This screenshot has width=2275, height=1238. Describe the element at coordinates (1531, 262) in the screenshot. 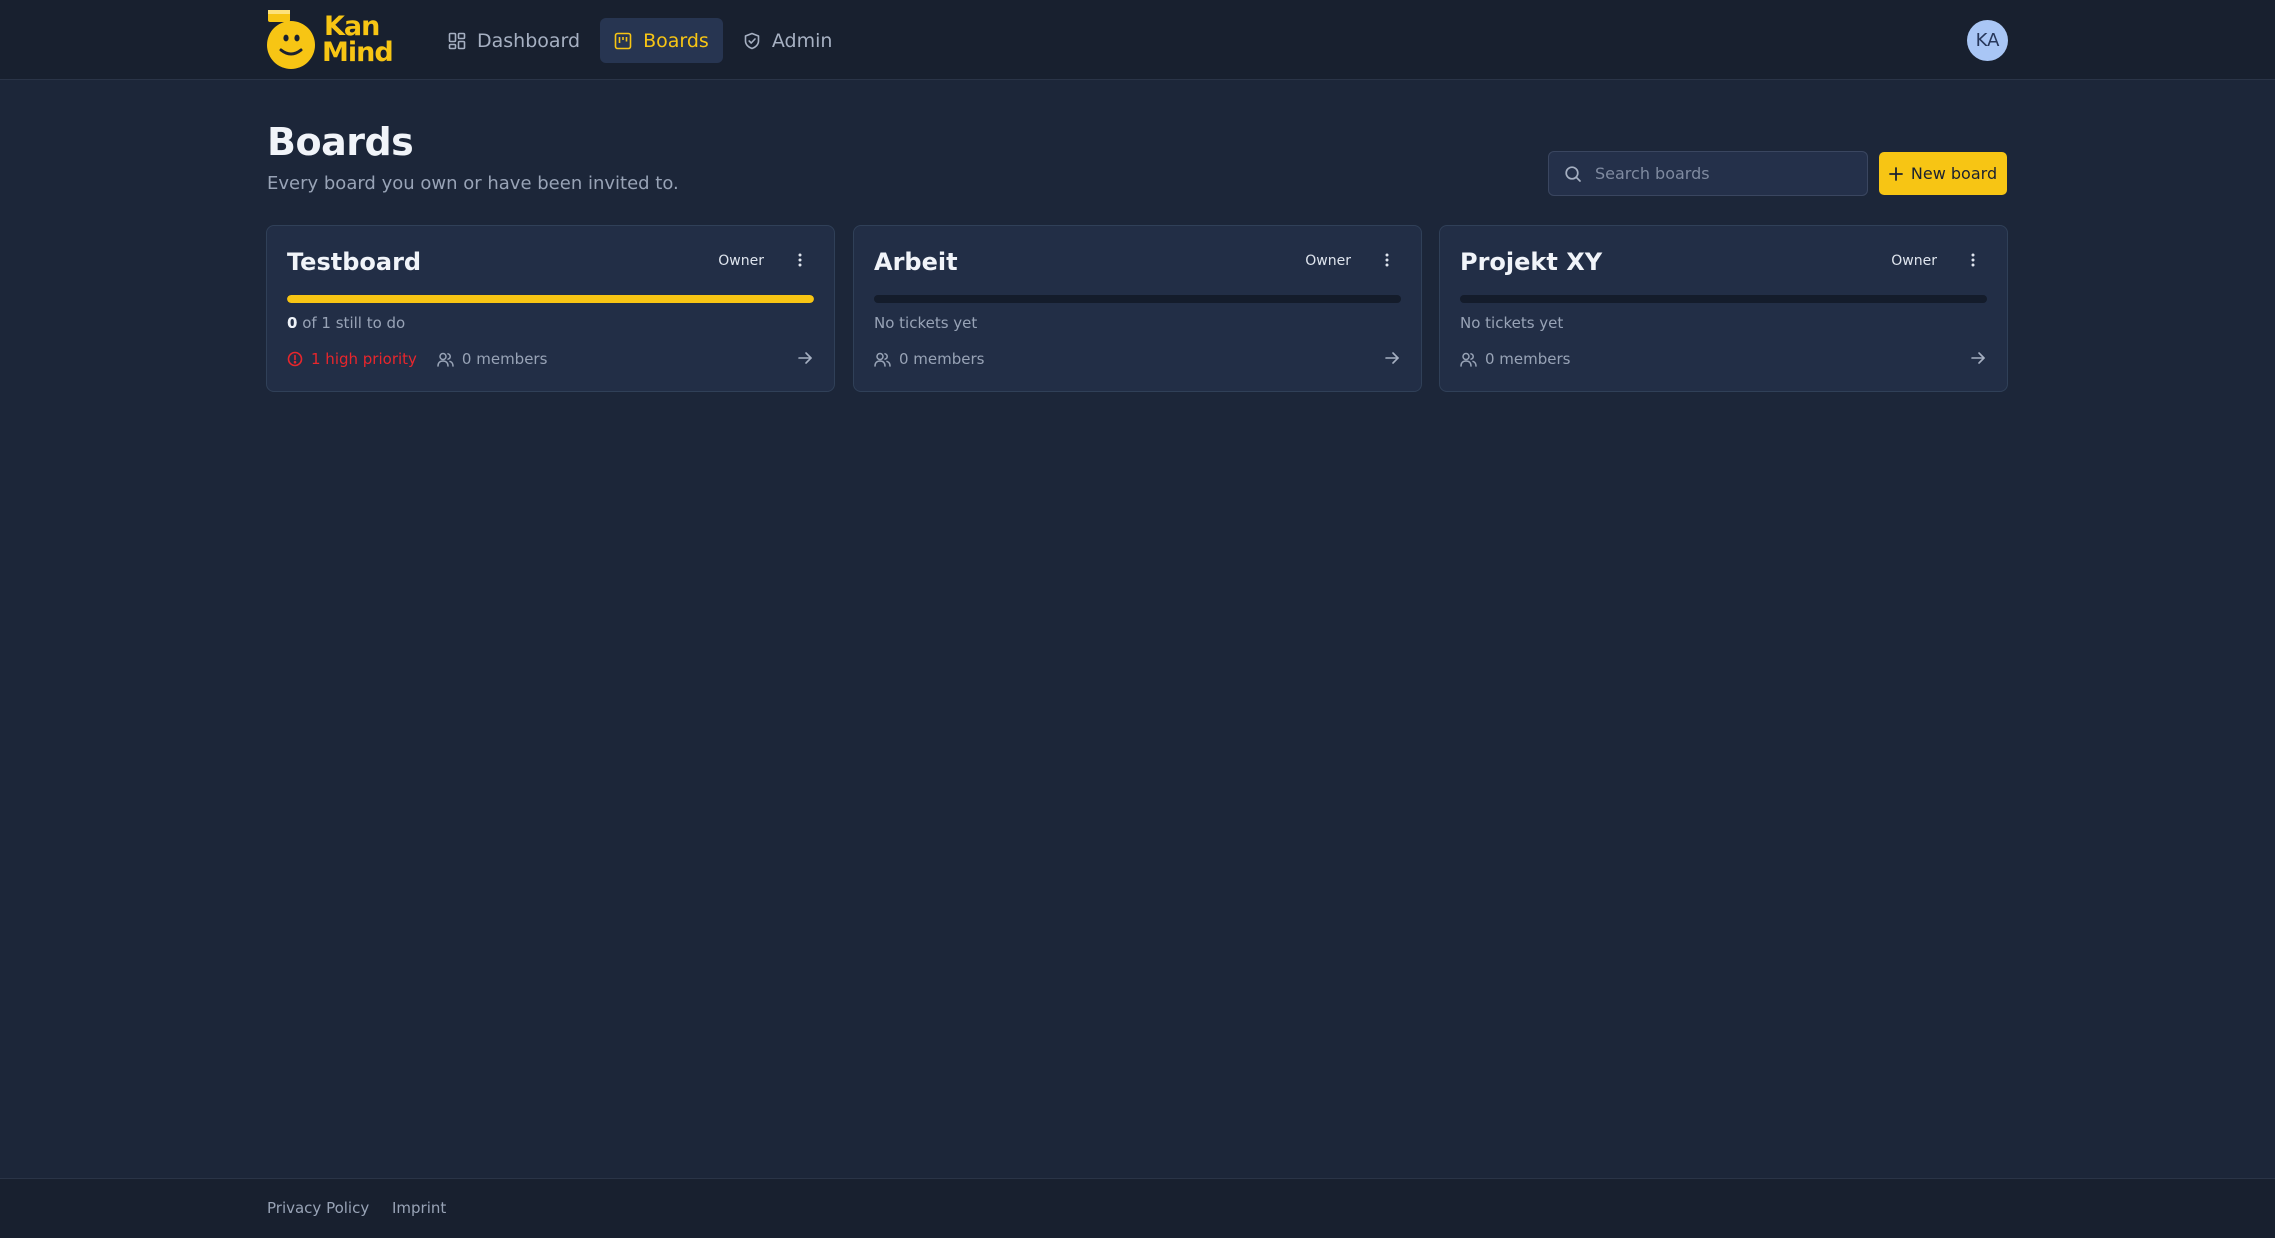

I see `board-title: Projekt XY` at that location.